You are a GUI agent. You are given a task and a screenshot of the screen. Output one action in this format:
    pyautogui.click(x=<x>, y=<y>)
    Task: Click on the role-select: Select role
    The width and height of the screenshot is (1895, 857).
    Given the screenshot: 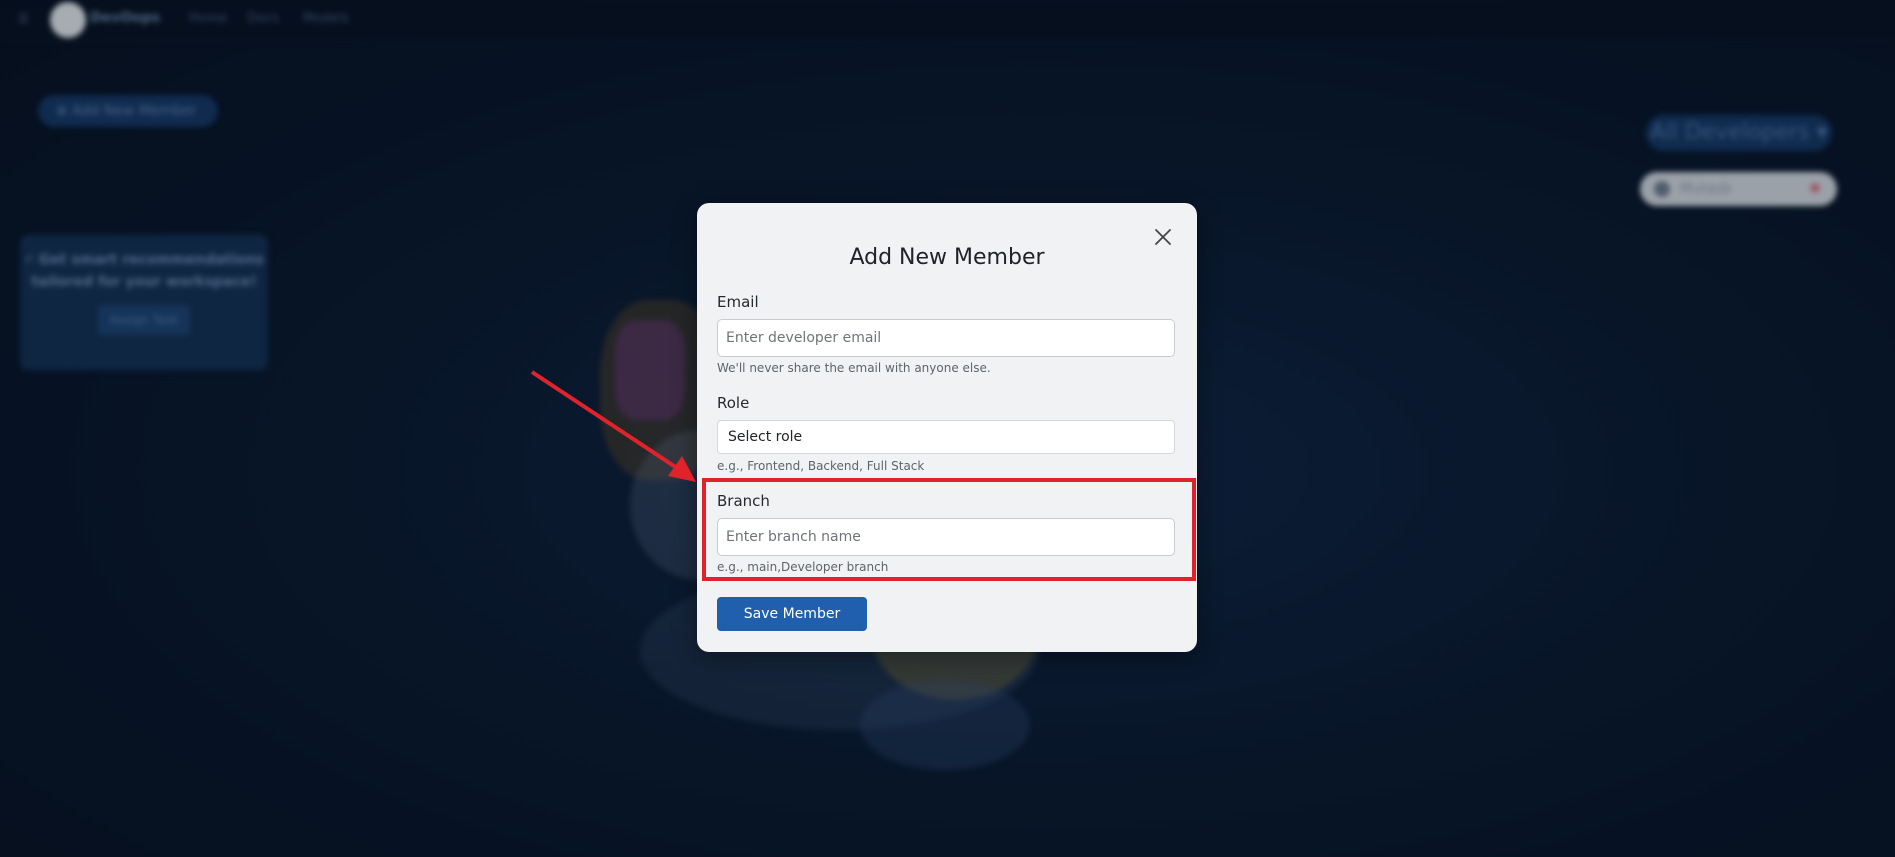 What is the action you would take?
    pyautogui.click(x=946, y=437)
    